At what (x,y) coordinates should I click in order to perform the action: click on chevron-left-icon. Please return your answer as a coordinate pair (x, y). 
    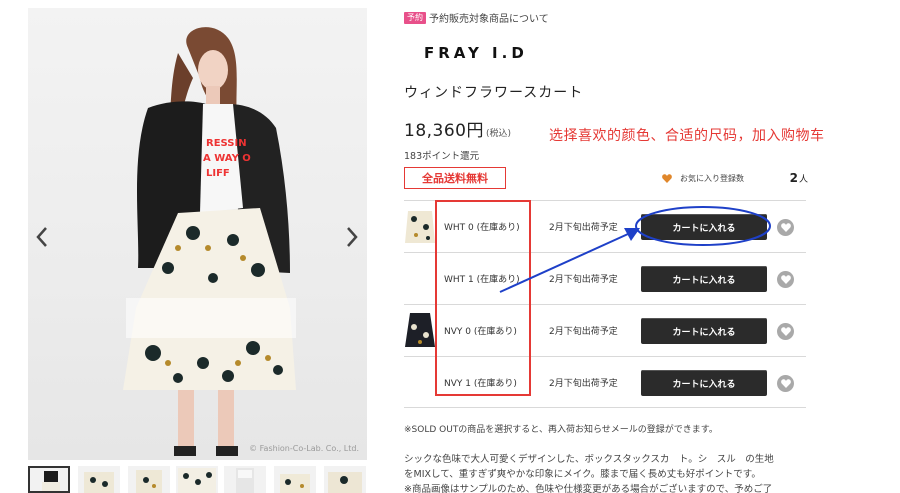
    Looking at the image, I should click on (41, 237).